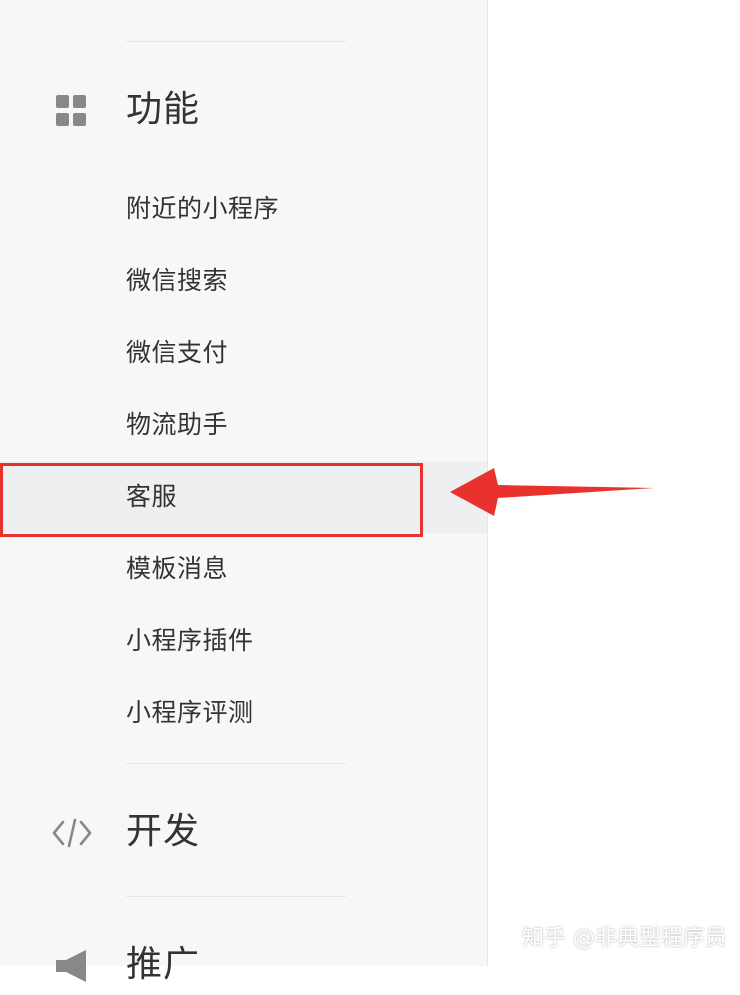 This screenshot has width=740, height=995. Describe the element at coordinates (71, 966) in the screenshot. I see `megaphone-icon` at that location.